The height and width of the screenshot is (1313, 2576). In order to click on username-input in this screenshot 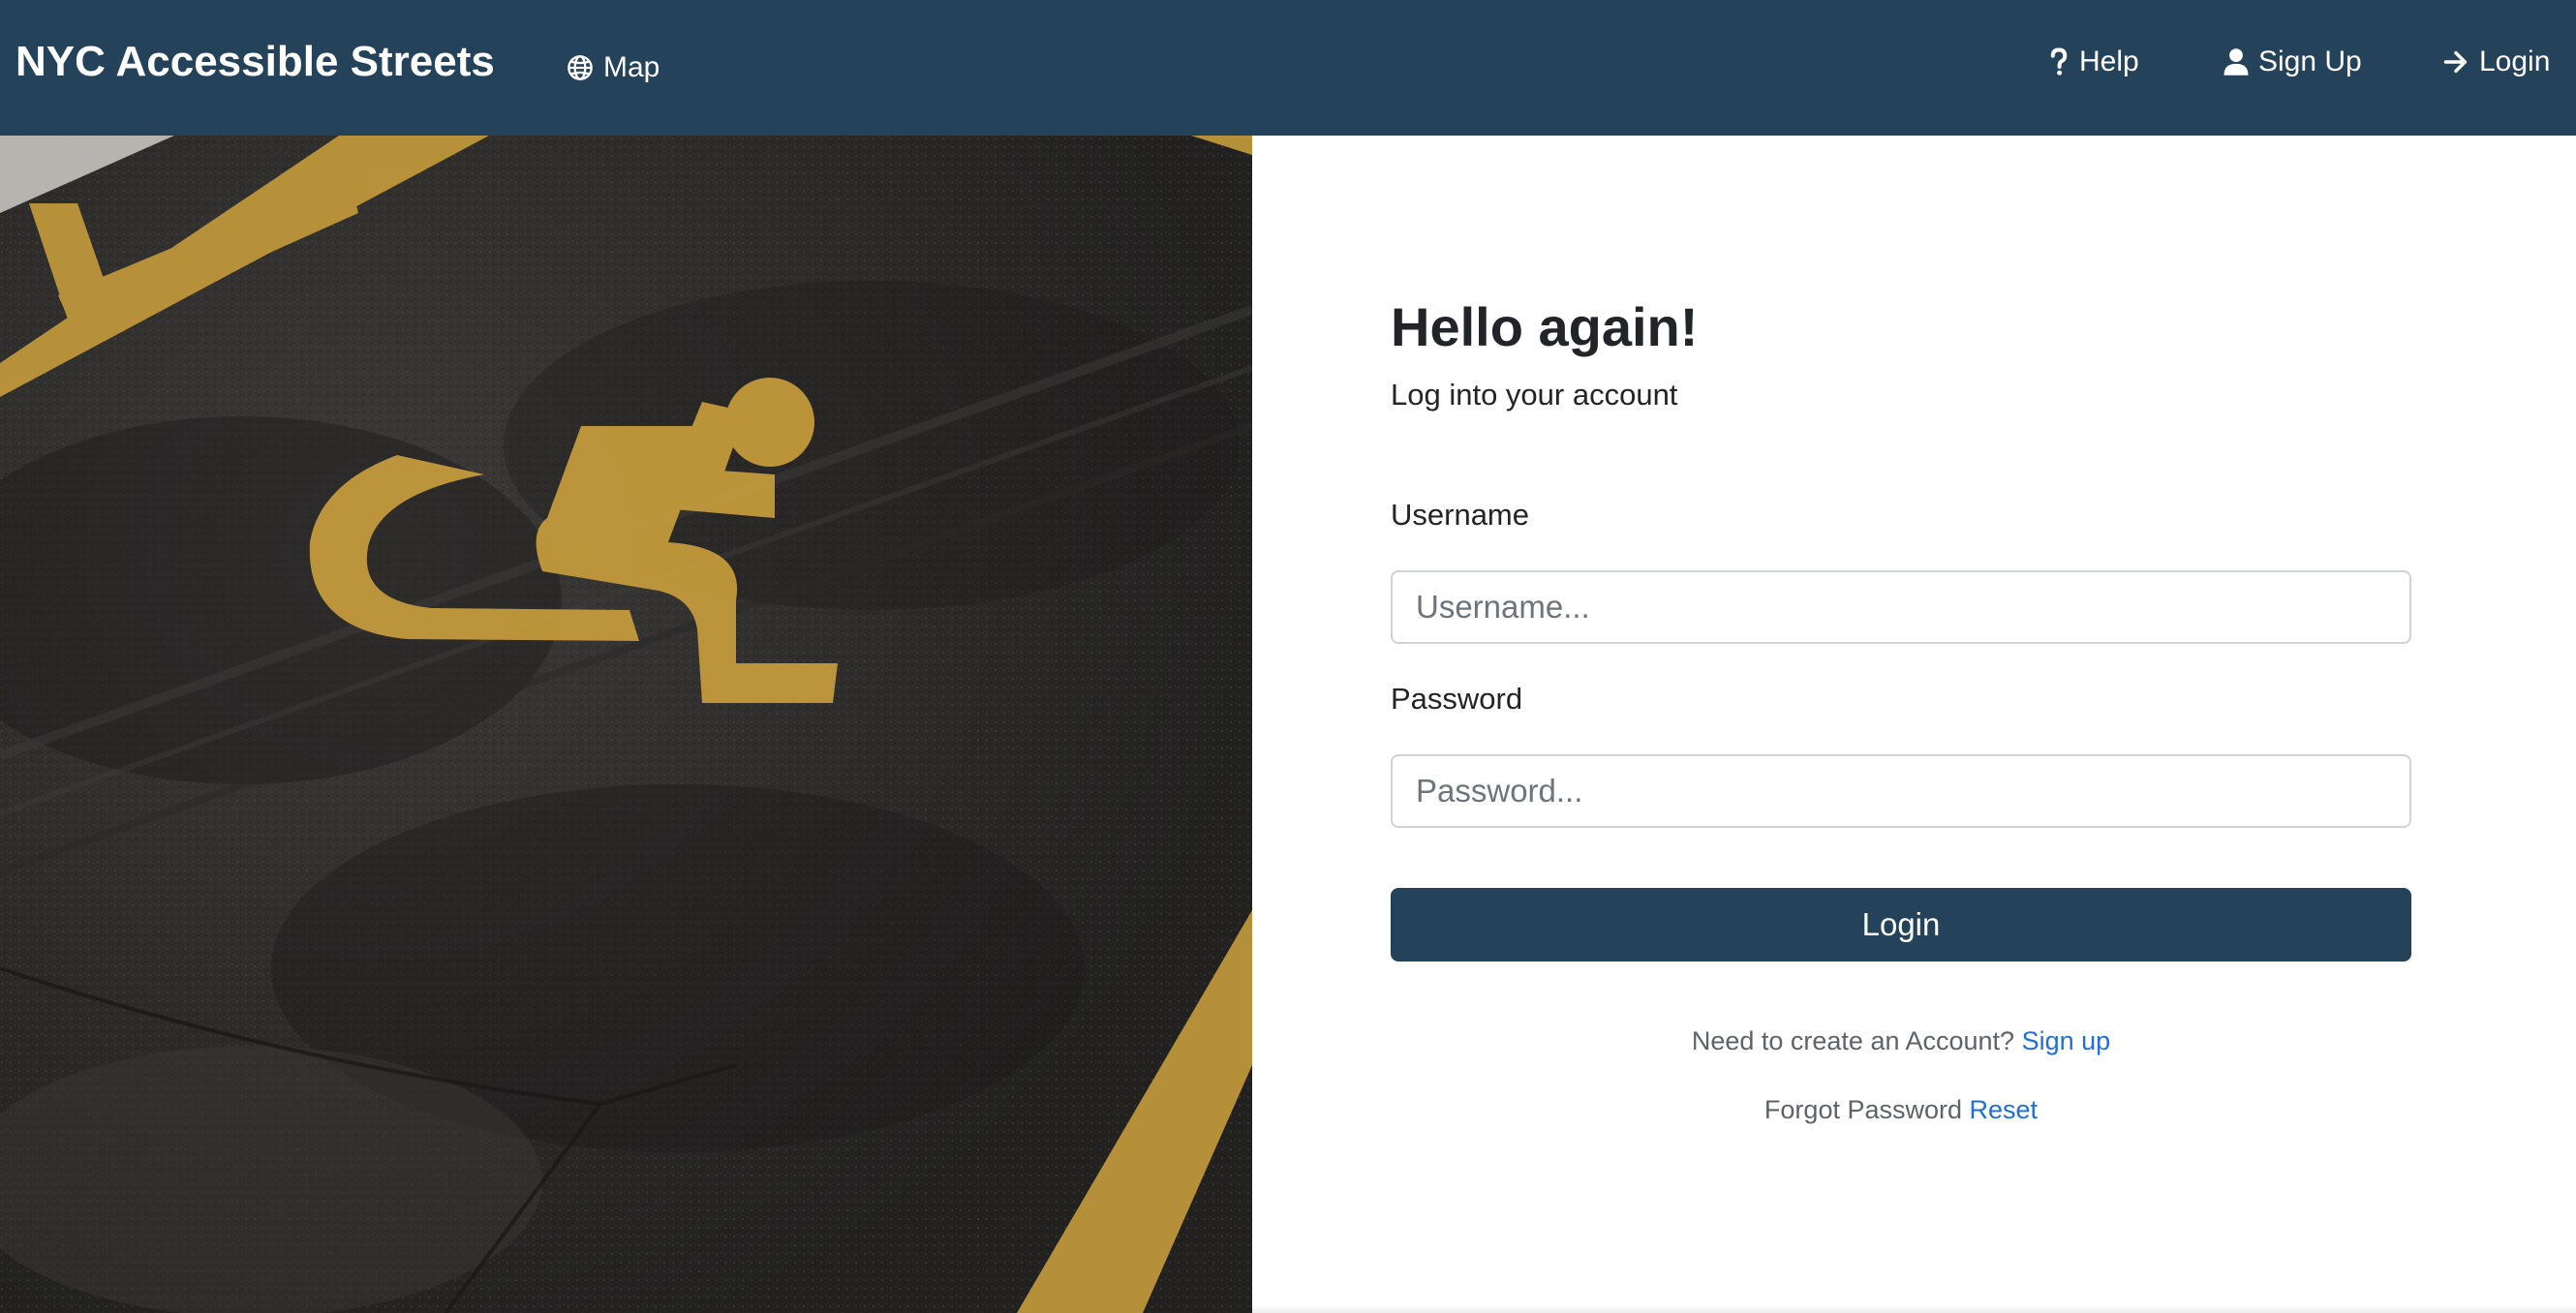, I will do `click(1901, 607)`.